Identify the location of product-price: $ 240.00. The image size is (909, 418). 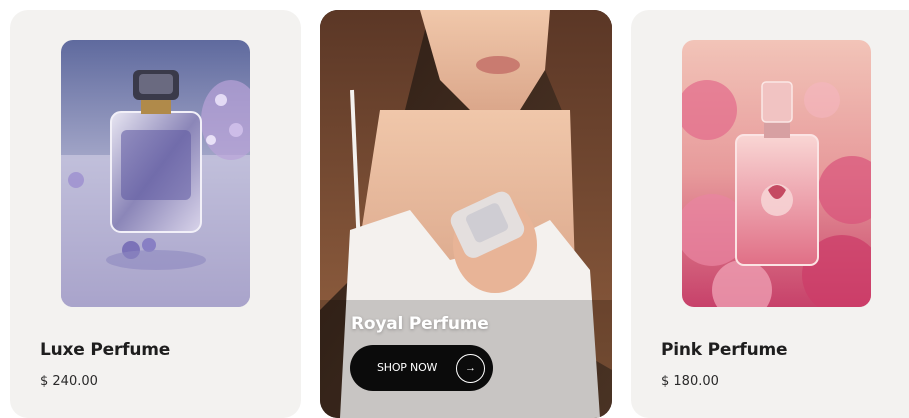
(69, 381).